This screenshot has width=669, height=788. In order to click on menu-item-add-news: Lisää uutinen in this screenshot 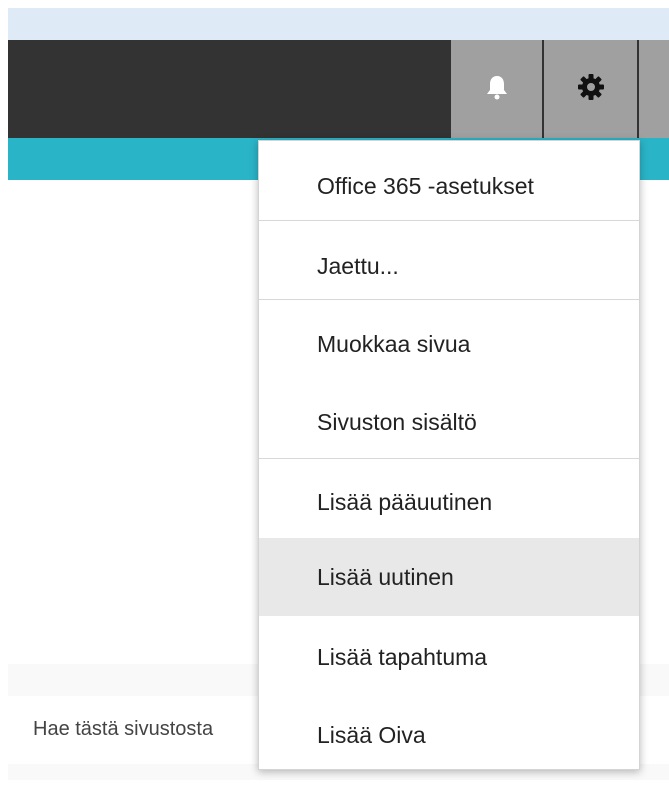, I will do `click(449, 577)`.